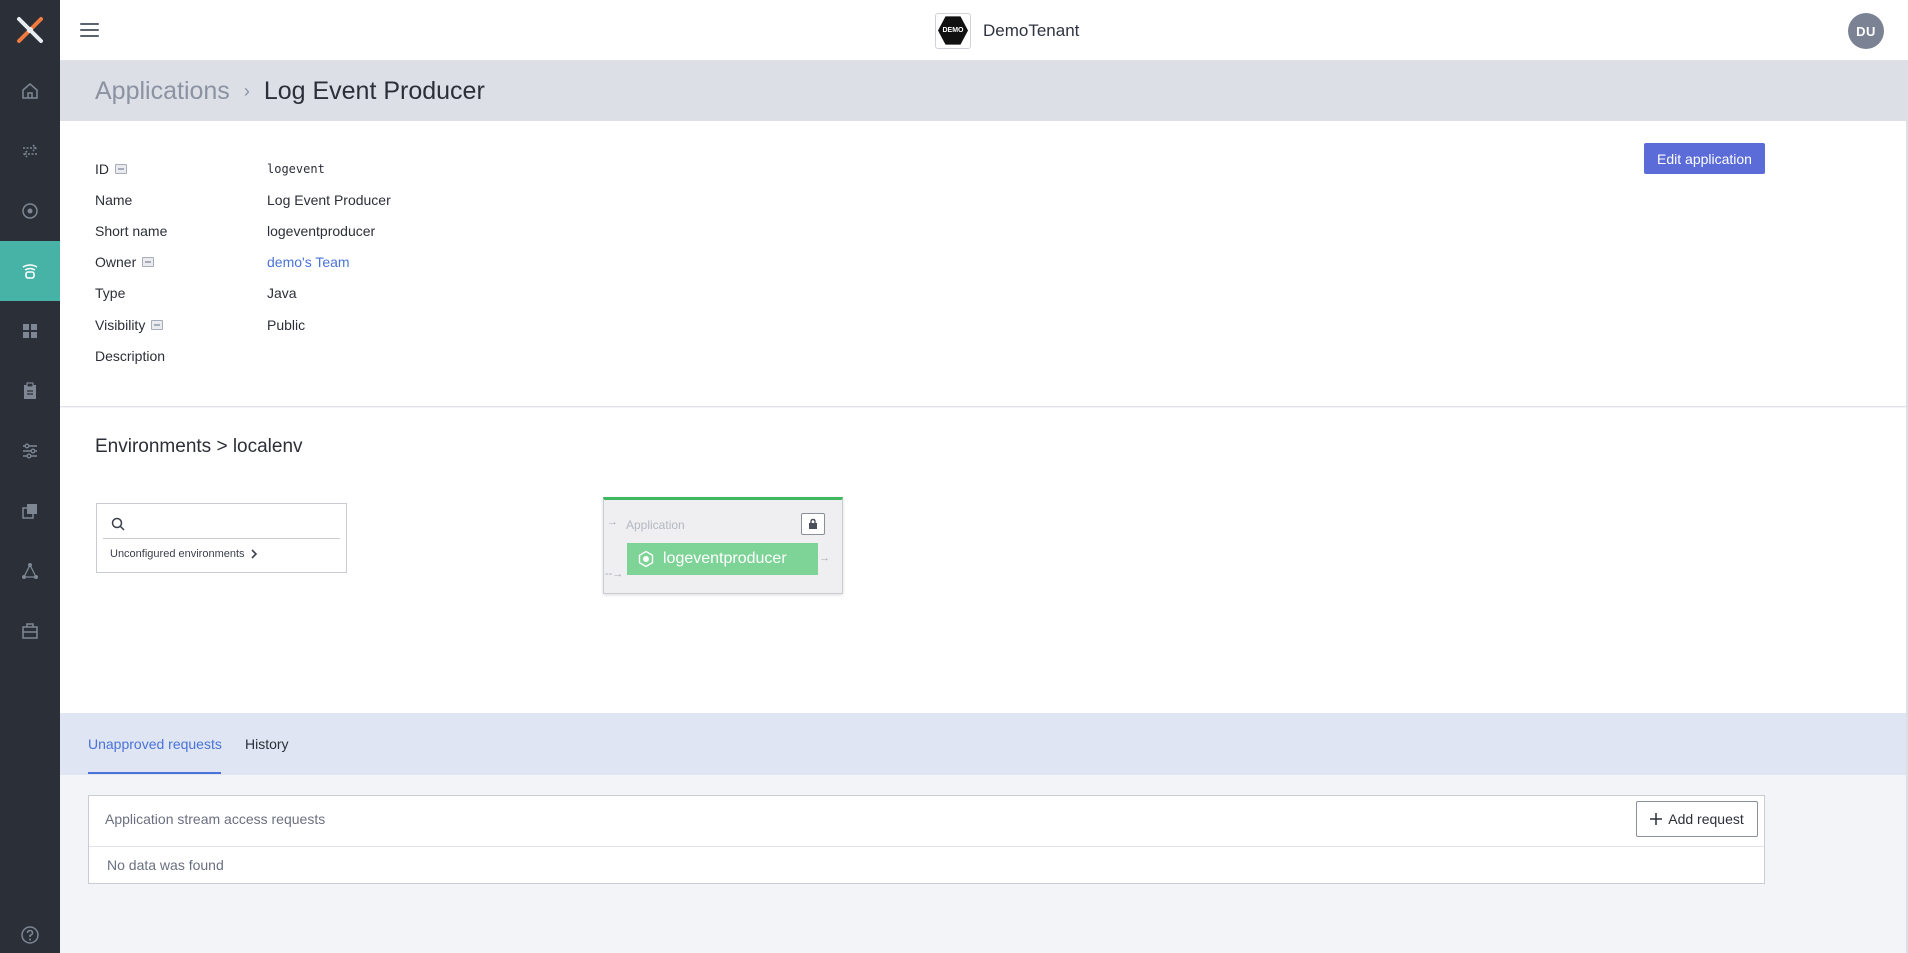  Describe the element at coordinates (162, 91) in the screenshot. I see `breadcrumb-applications-link: Applications` at that location.